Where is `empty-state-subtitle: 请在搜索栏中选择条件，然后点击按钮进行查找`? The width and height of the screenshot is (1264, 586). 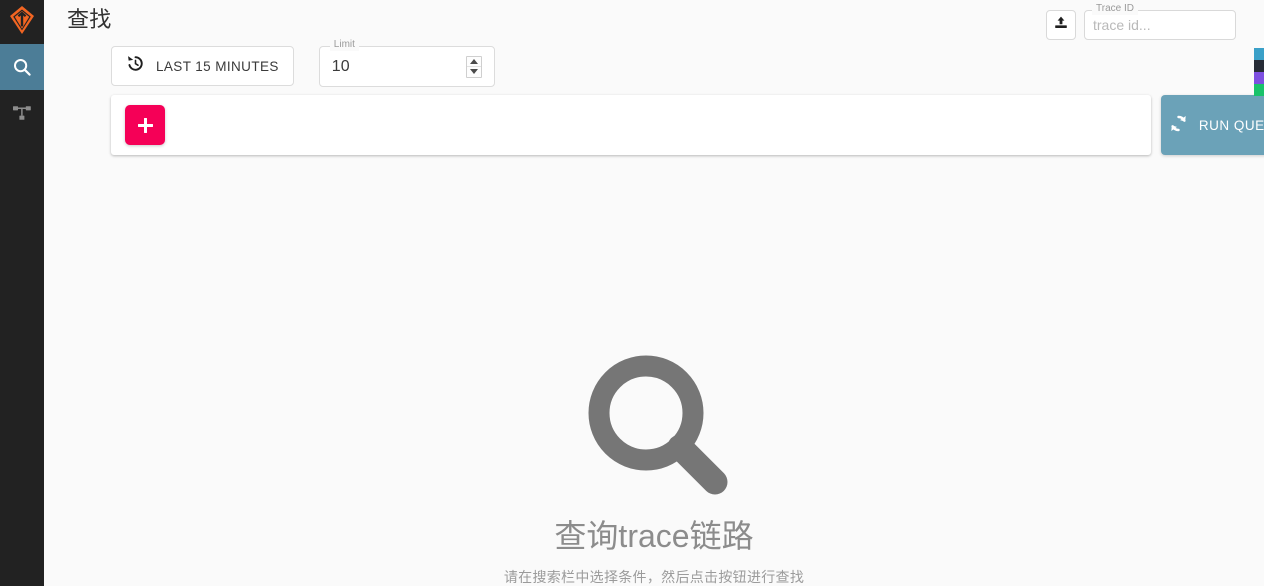 empty-state-subtitle: 请在搜索栏中选择条件，然后点击按钮进行查找 is located at coordinates (654, 577).